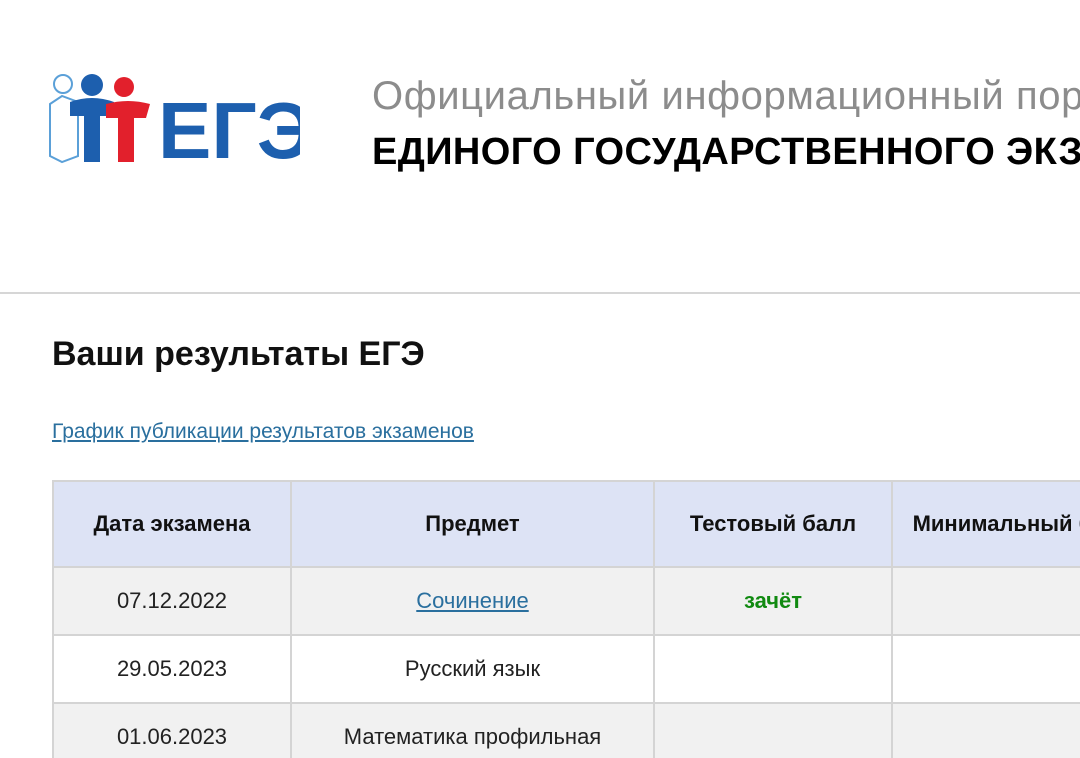 The width and height of the screenshot is (1080, 758). I want to click on table-row: 07.12.2022 Сочинение зачёт, so click(566, 601).